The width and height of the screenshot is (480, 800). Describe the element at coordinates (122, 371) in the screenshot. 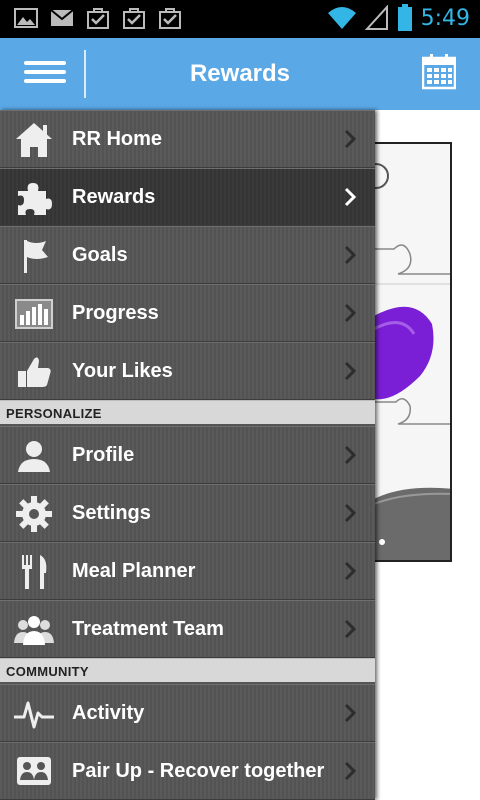

I see `drawer-item-label: Your Likes` at that location.